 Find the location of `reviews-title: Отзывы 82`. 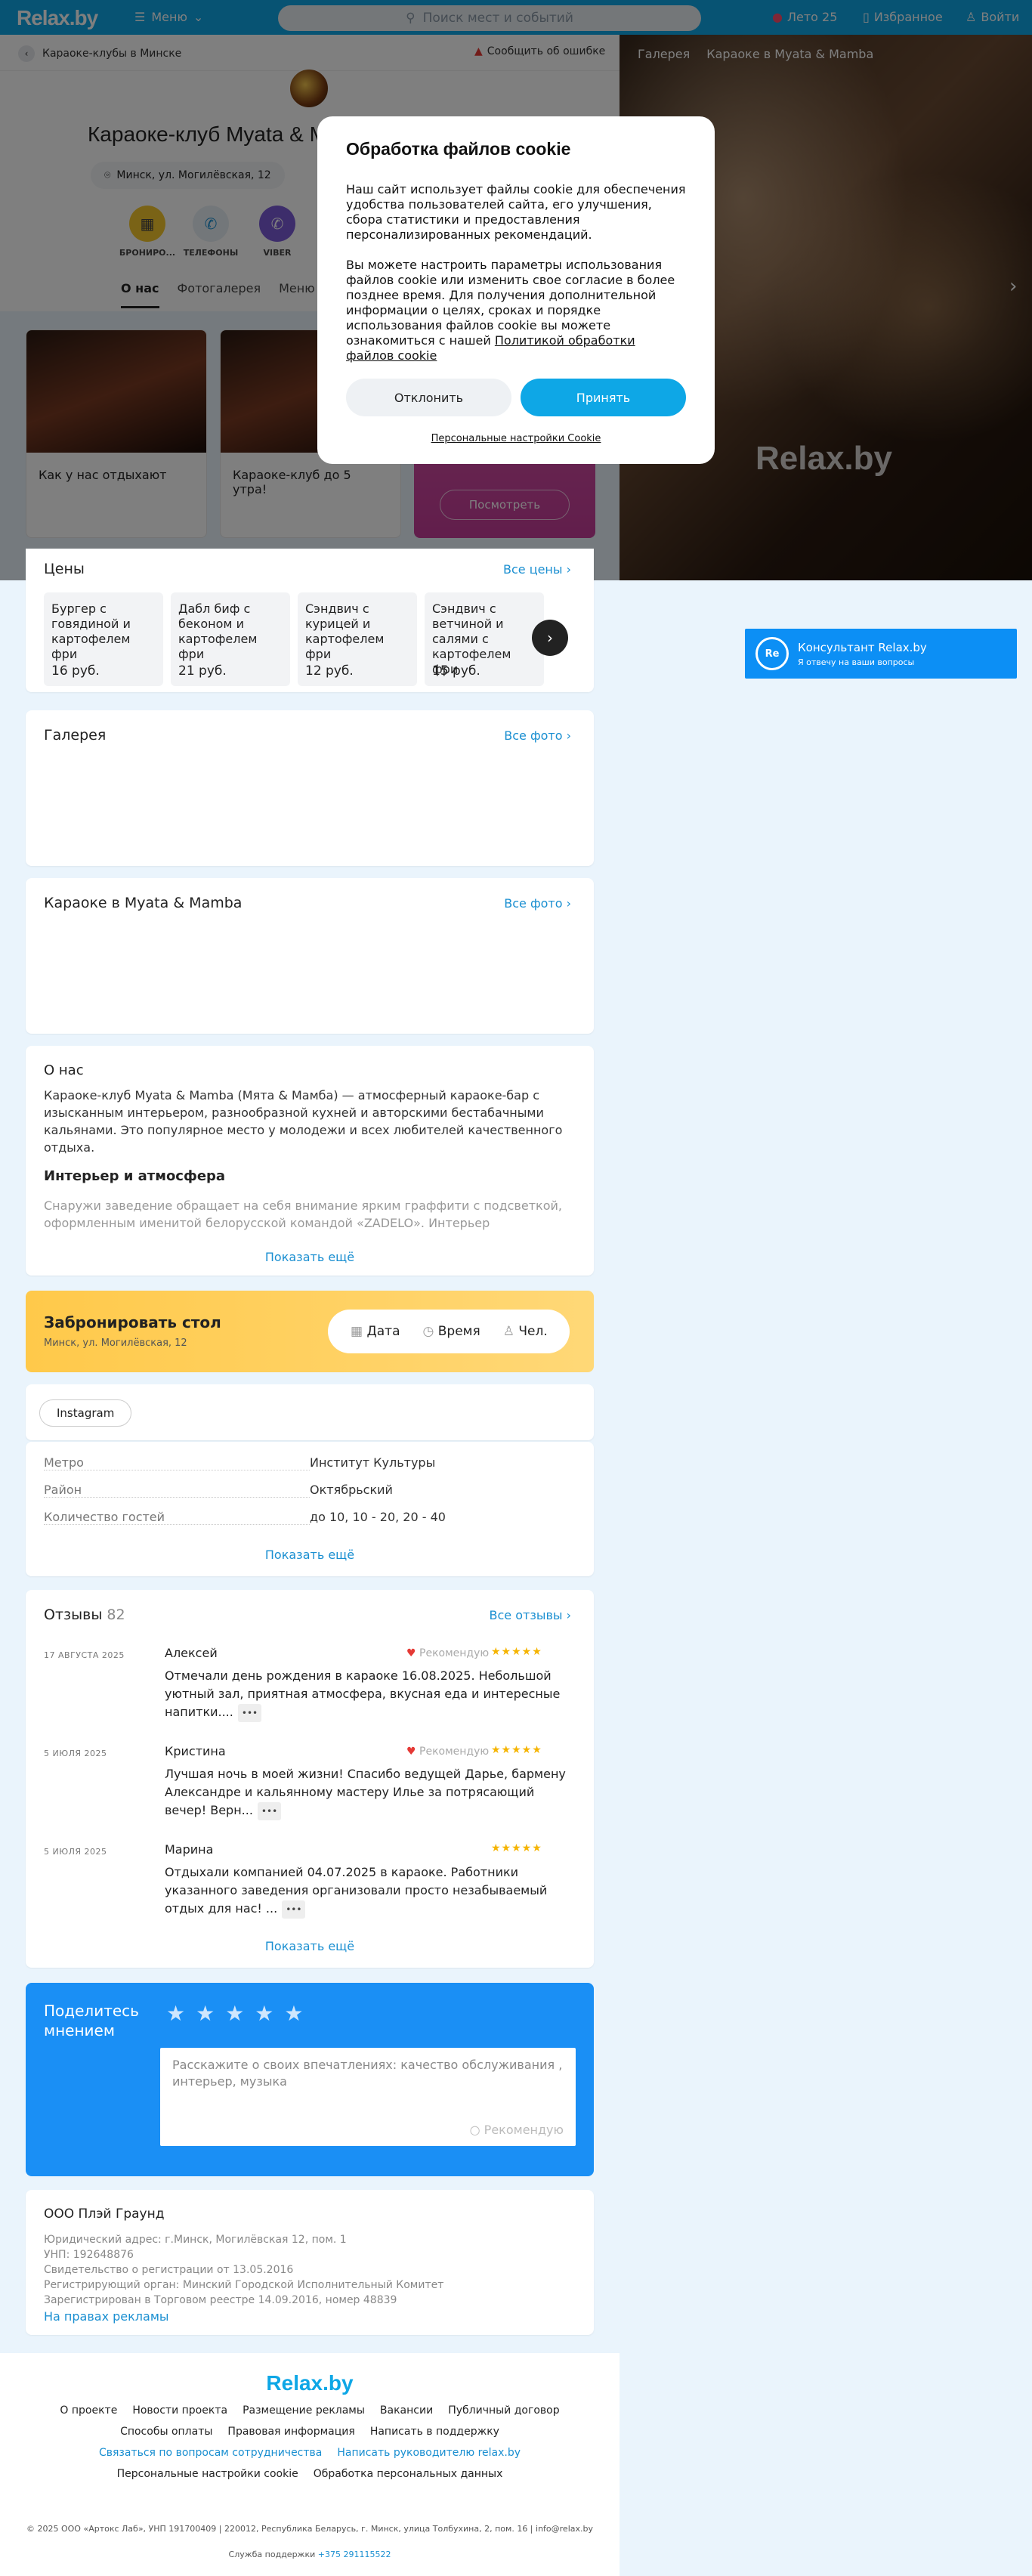

reviews-title: Отзывы 82 is located at coordinates (84, 1615).